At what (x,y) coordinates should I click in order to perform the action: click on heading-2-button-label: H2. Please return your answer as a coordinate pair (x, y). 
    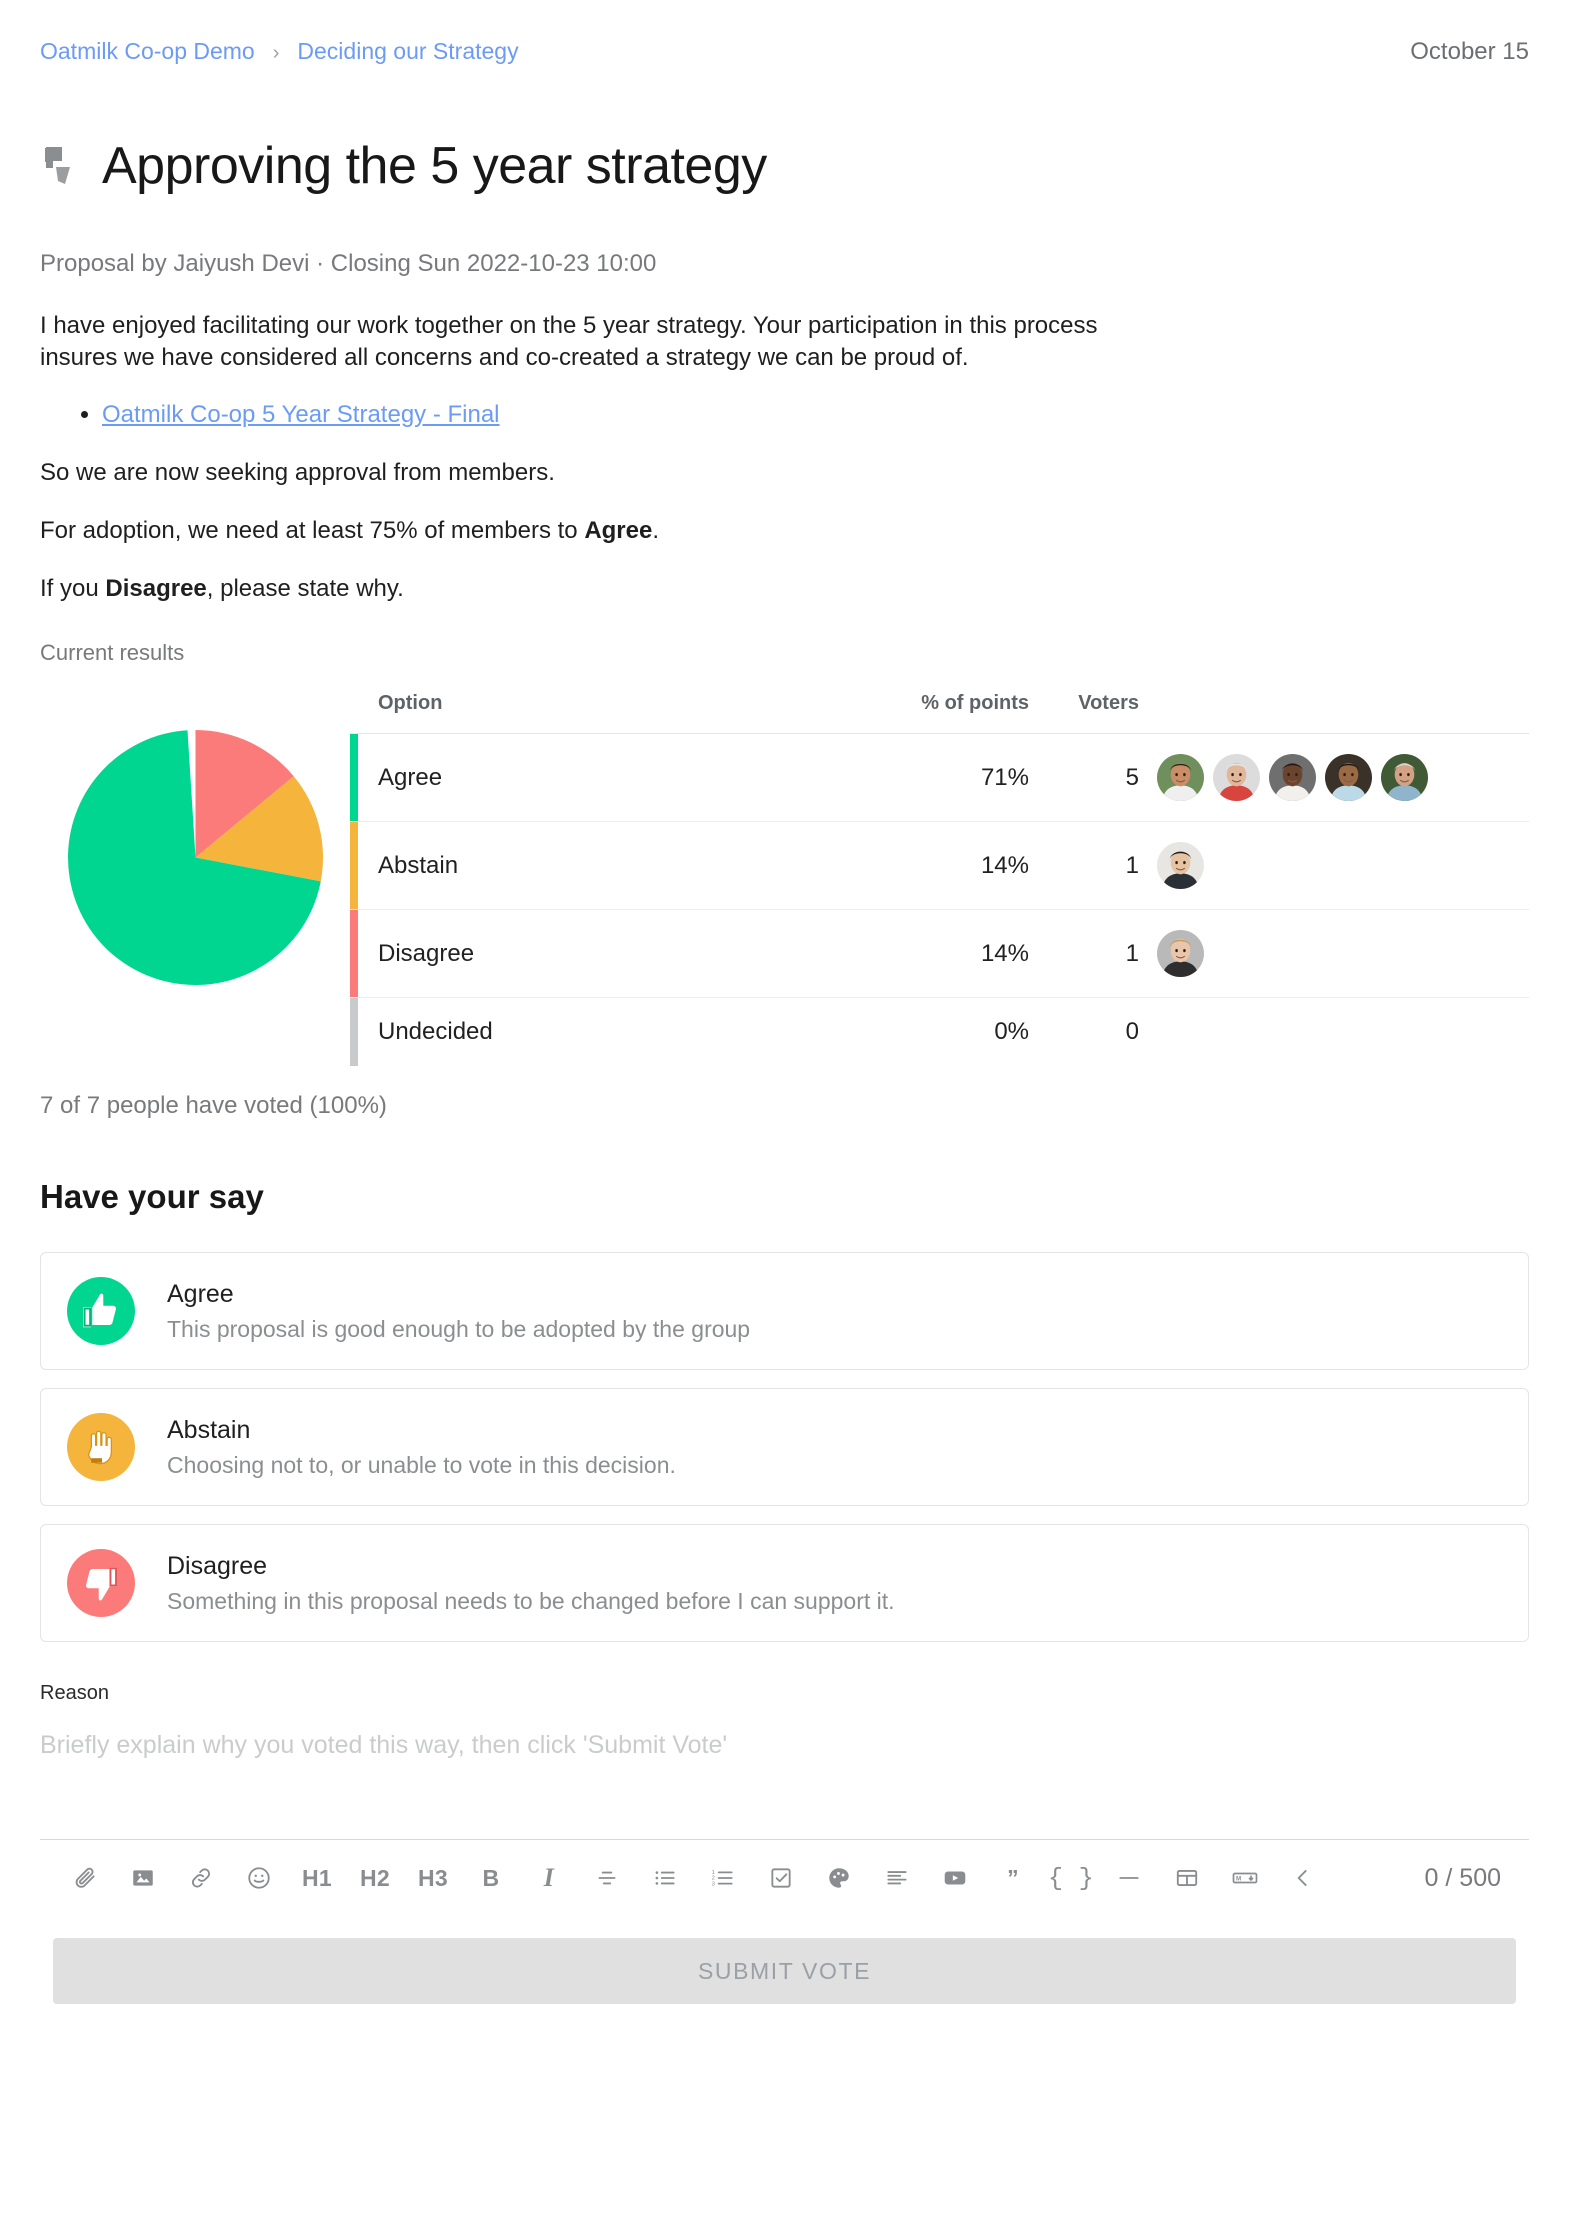
    Looking at the image, I should click on (374, 1877).